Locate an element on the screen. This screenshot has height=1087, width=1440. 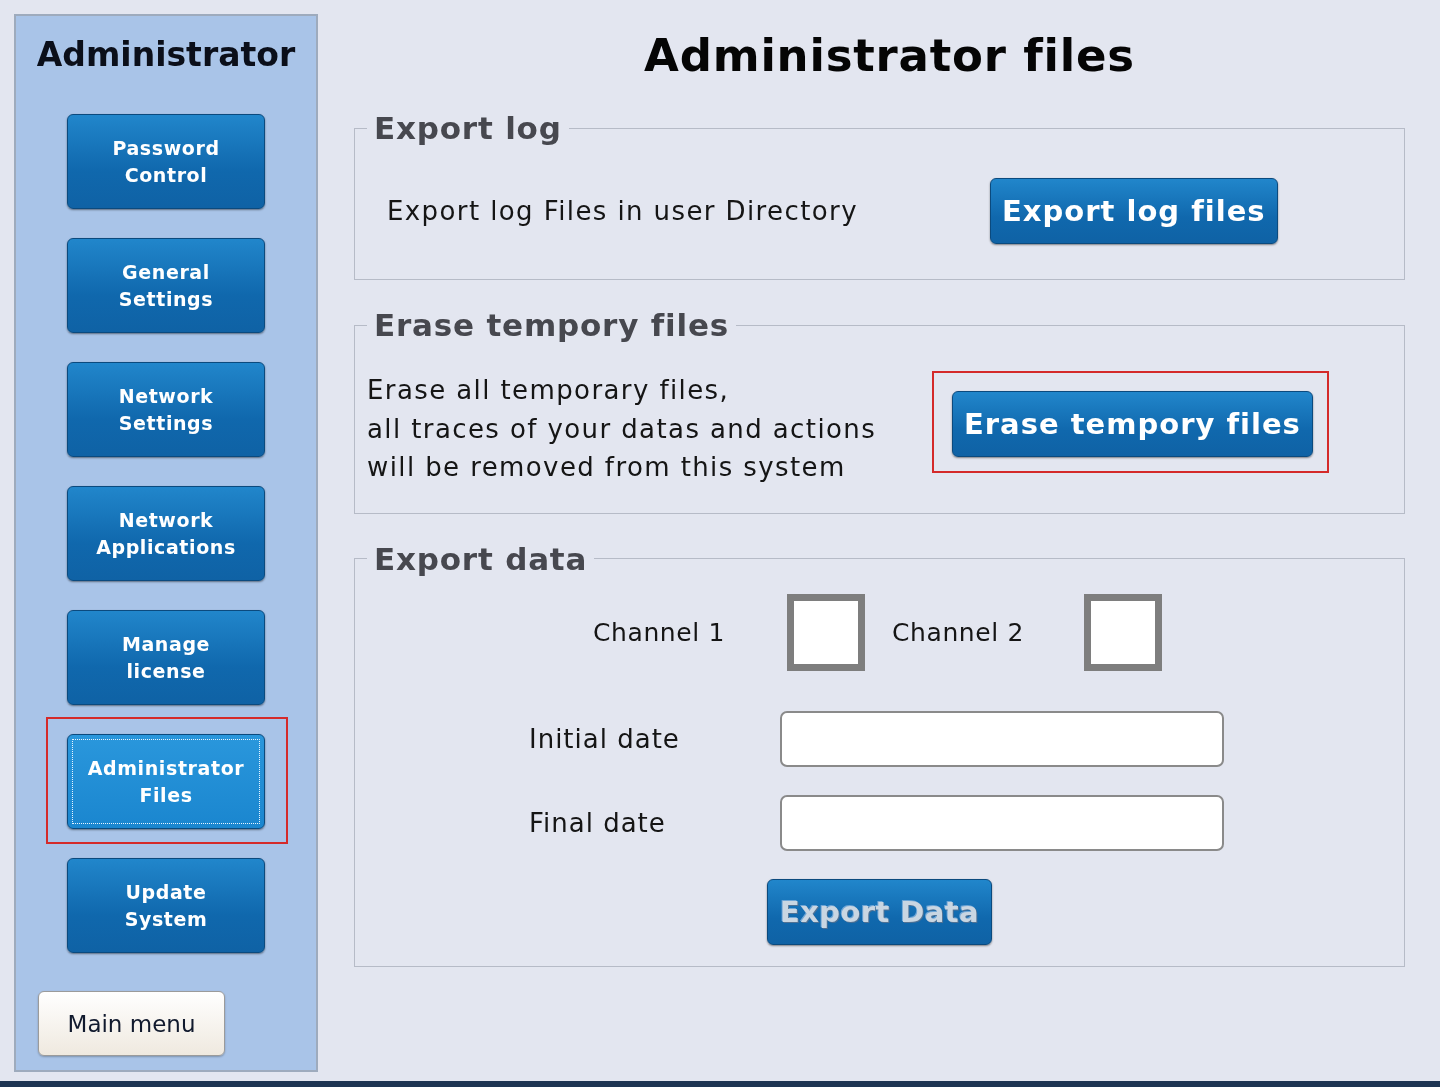
nav-button: Manage license is located at coordinates (166, 657).